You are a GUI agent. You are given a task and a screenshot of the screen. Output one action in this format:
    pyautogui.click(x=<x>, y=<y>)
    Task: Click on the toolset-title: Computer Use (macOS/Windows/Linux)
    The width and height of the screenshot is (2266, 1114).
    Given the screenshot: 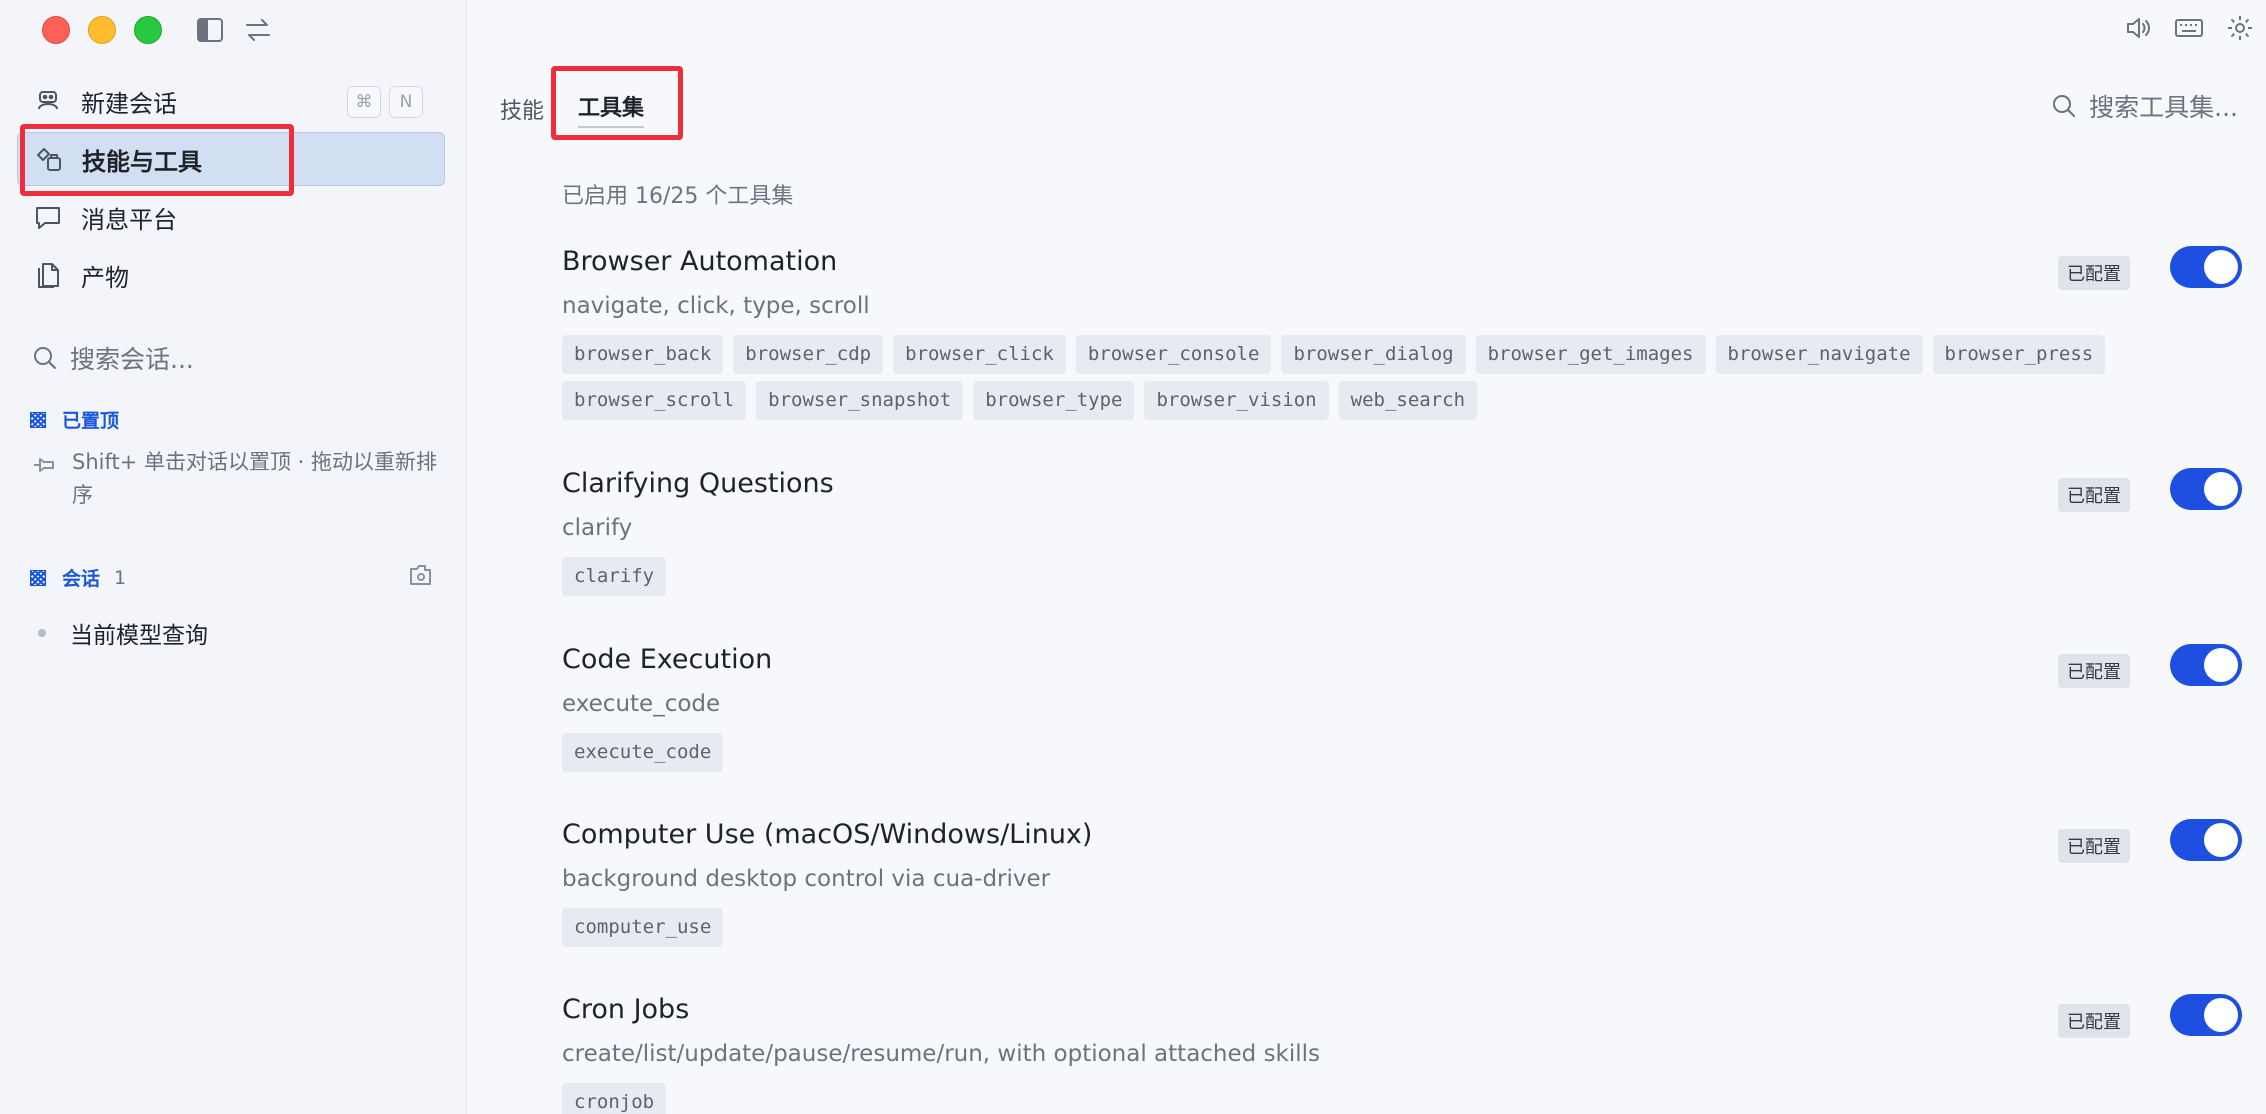 What is the action you would take?
    pyautogui.click(x=827, y=834)
    